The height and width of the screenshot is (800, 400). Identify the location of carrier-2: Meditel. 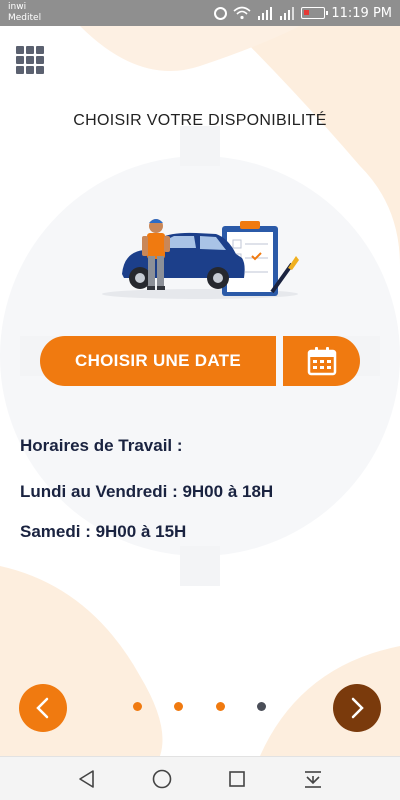
(25, 18).